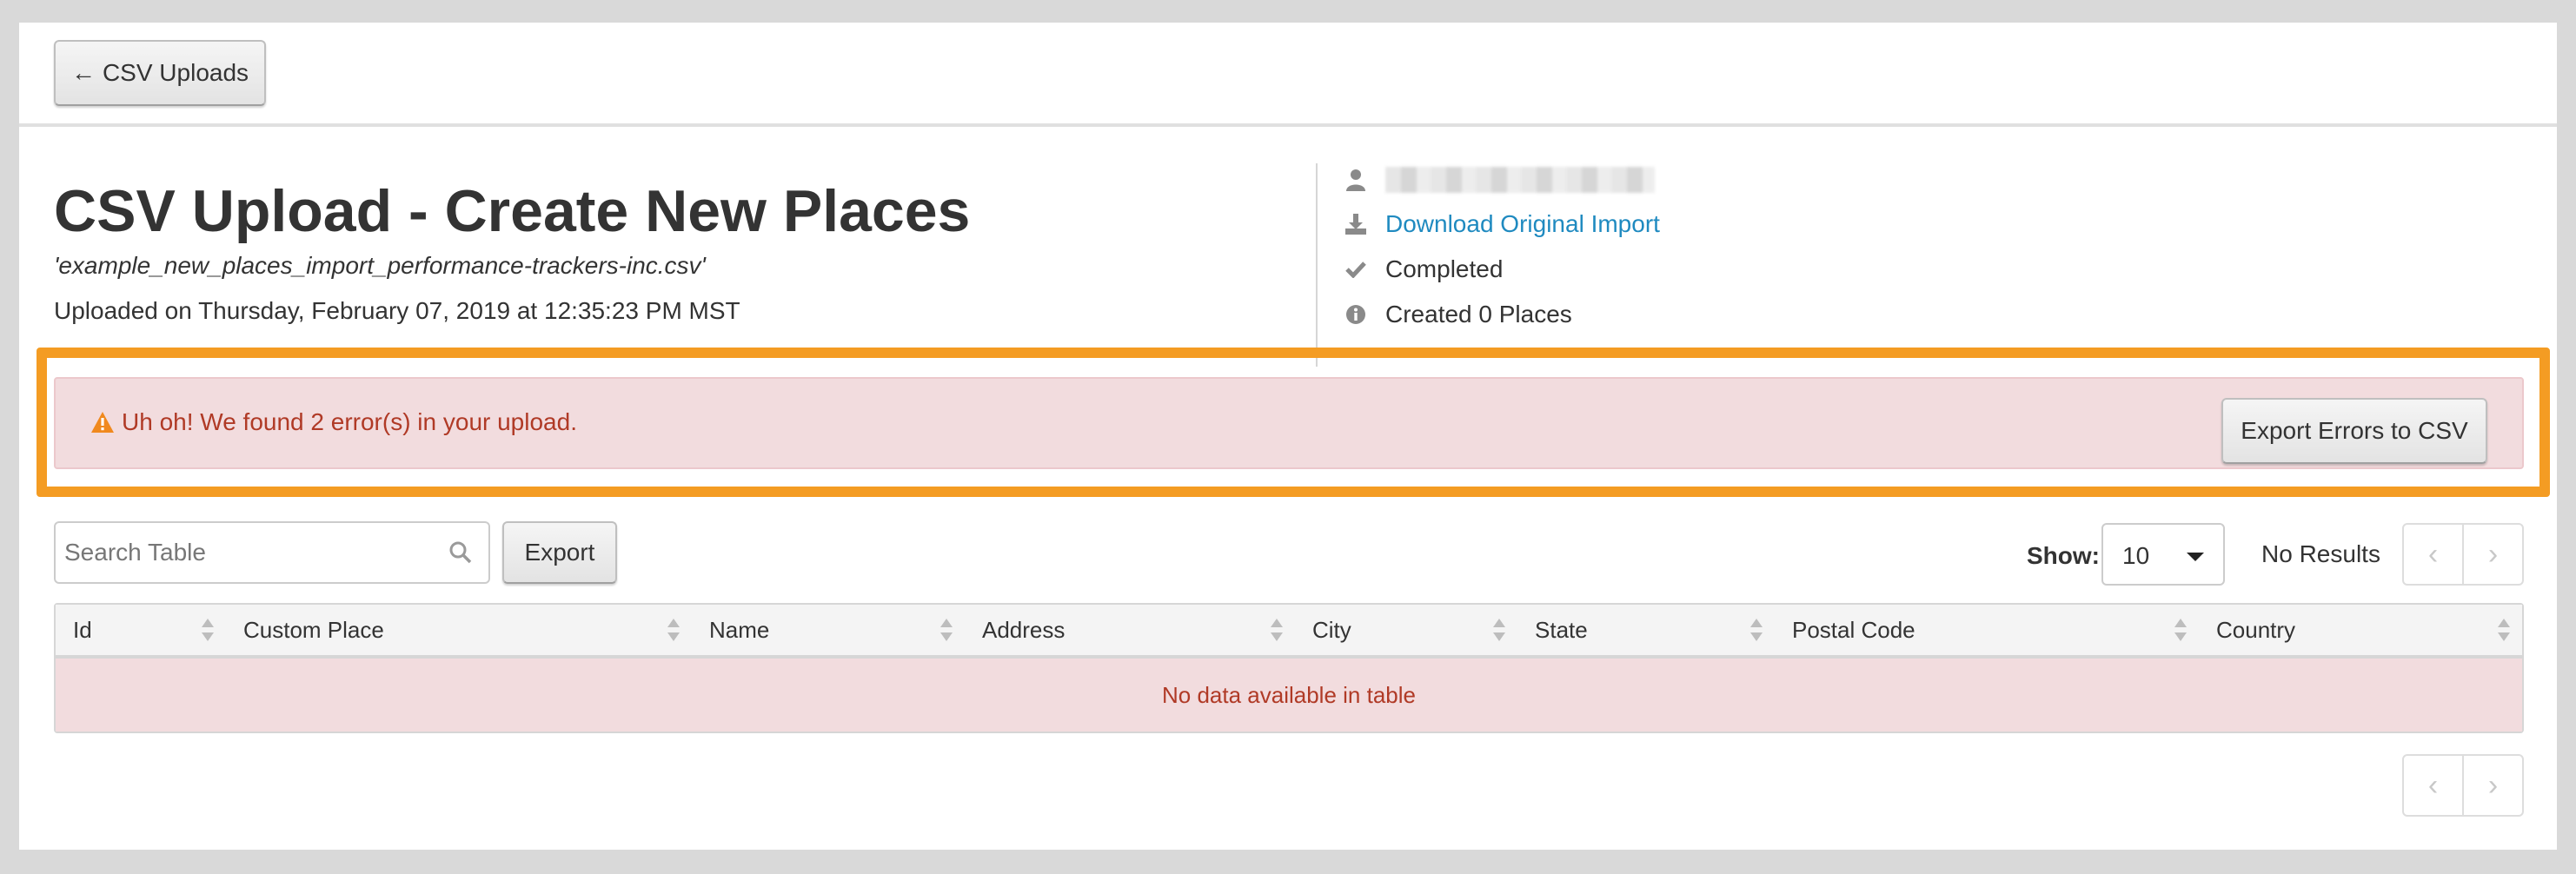  Describe the element at coordinates (1478, 314) in the screenshot. I see `created-count-text: Created 0 Places` at that location.